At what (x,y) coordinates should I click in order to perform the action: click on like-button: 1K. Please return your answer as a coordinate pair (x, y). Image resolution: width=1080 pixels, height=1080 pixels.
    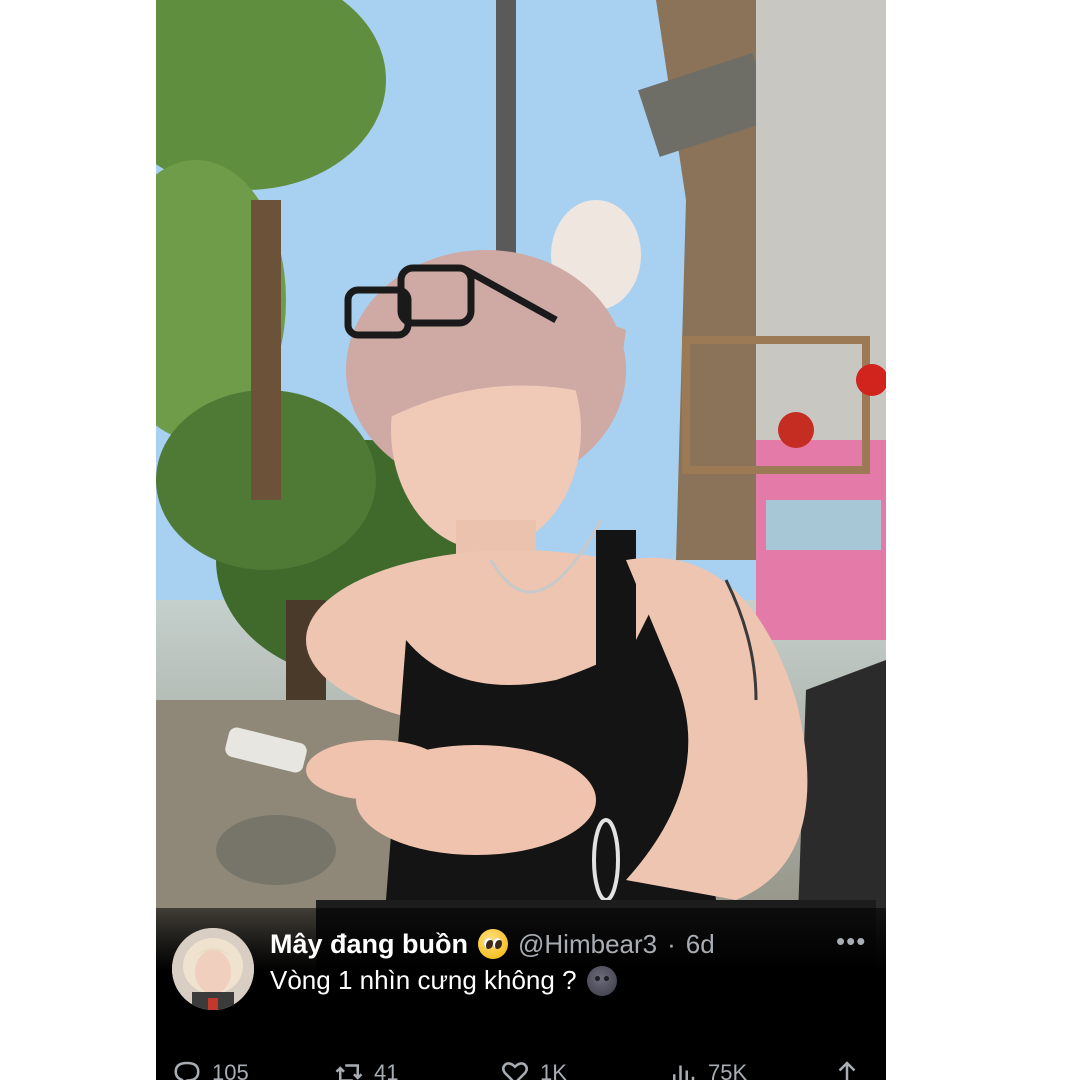
    Looking at the image, I should click on (533, 1069).